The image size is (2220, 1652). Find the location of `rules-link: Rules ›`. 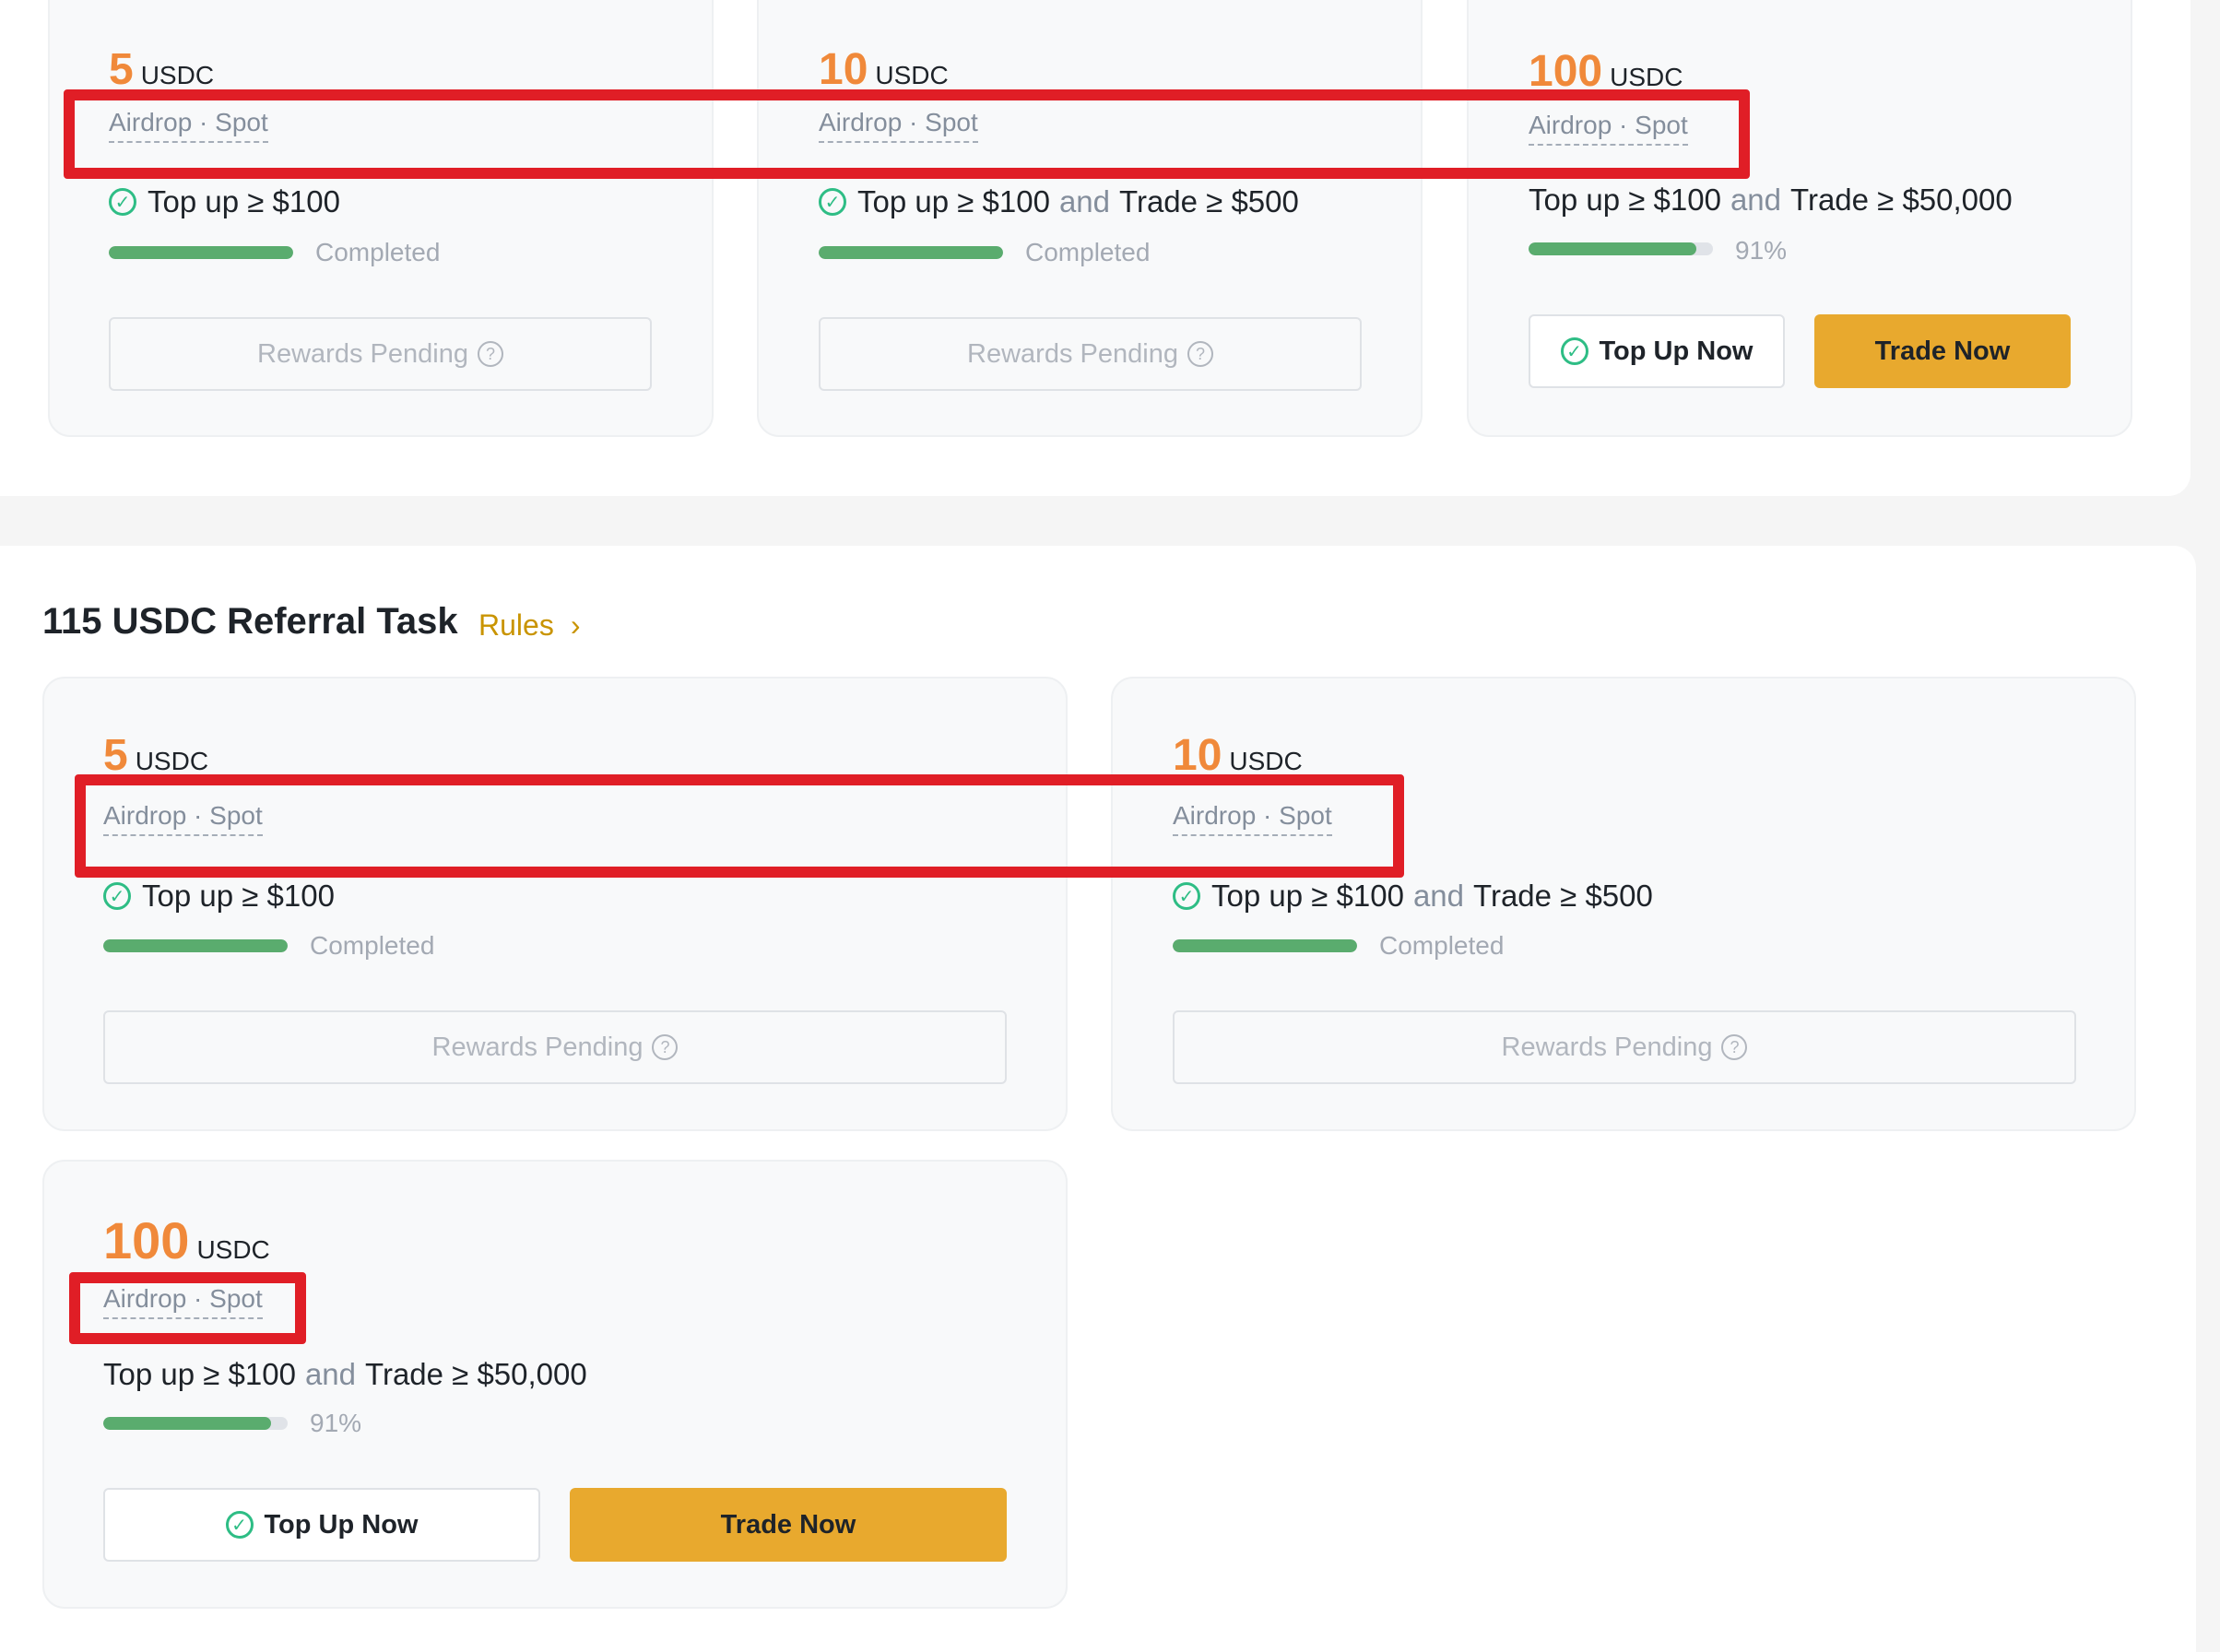

rules-link: Rules › is located at coordinates (529, 625).